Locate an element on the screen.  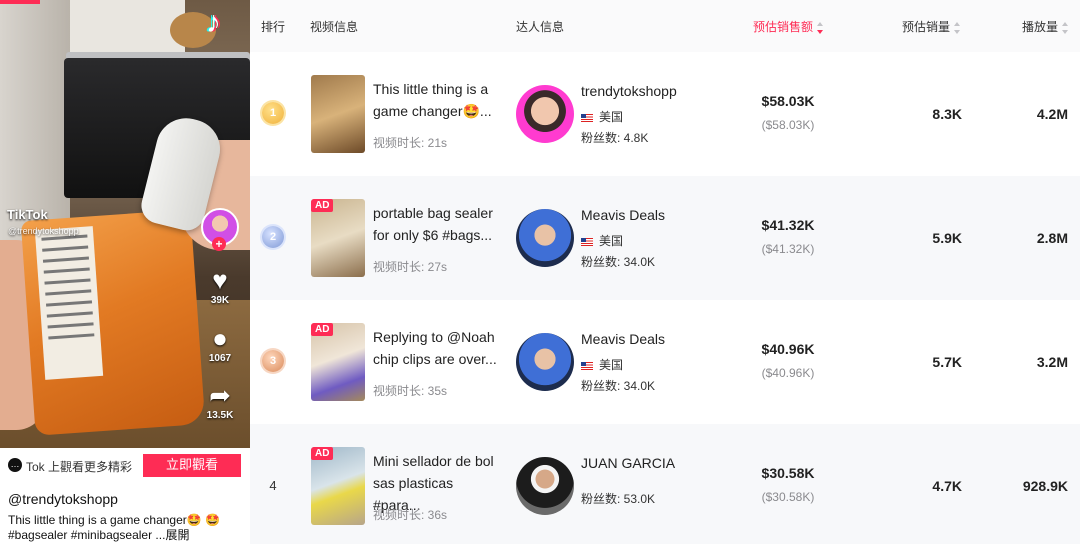
share-button: ➦ 13.5K is located at coordinates (220, 400).